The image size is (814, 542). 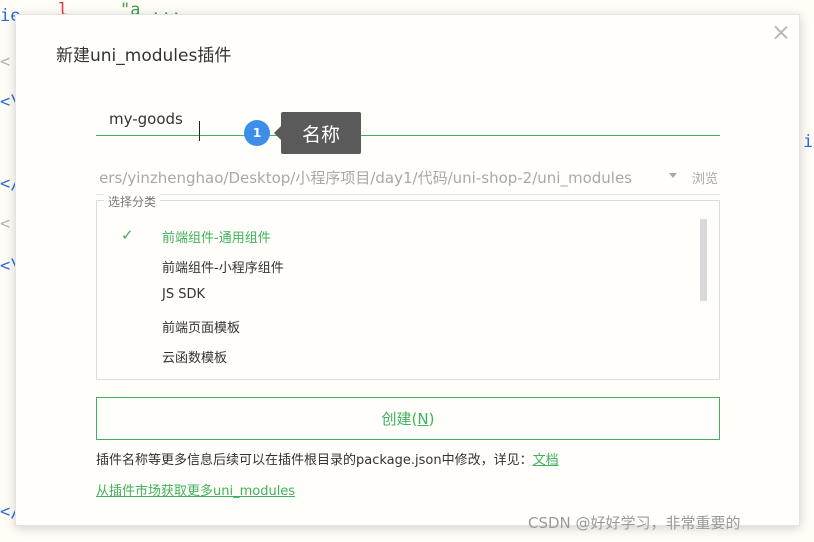 I want to click on category-item-js-sdk: JS SDK, so click(x=183, y=294).